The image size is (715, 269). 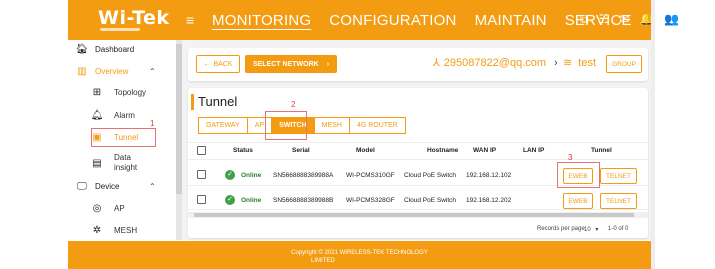 I want to click on sidebar-item-label: Topology, so click(x=130, y=92).